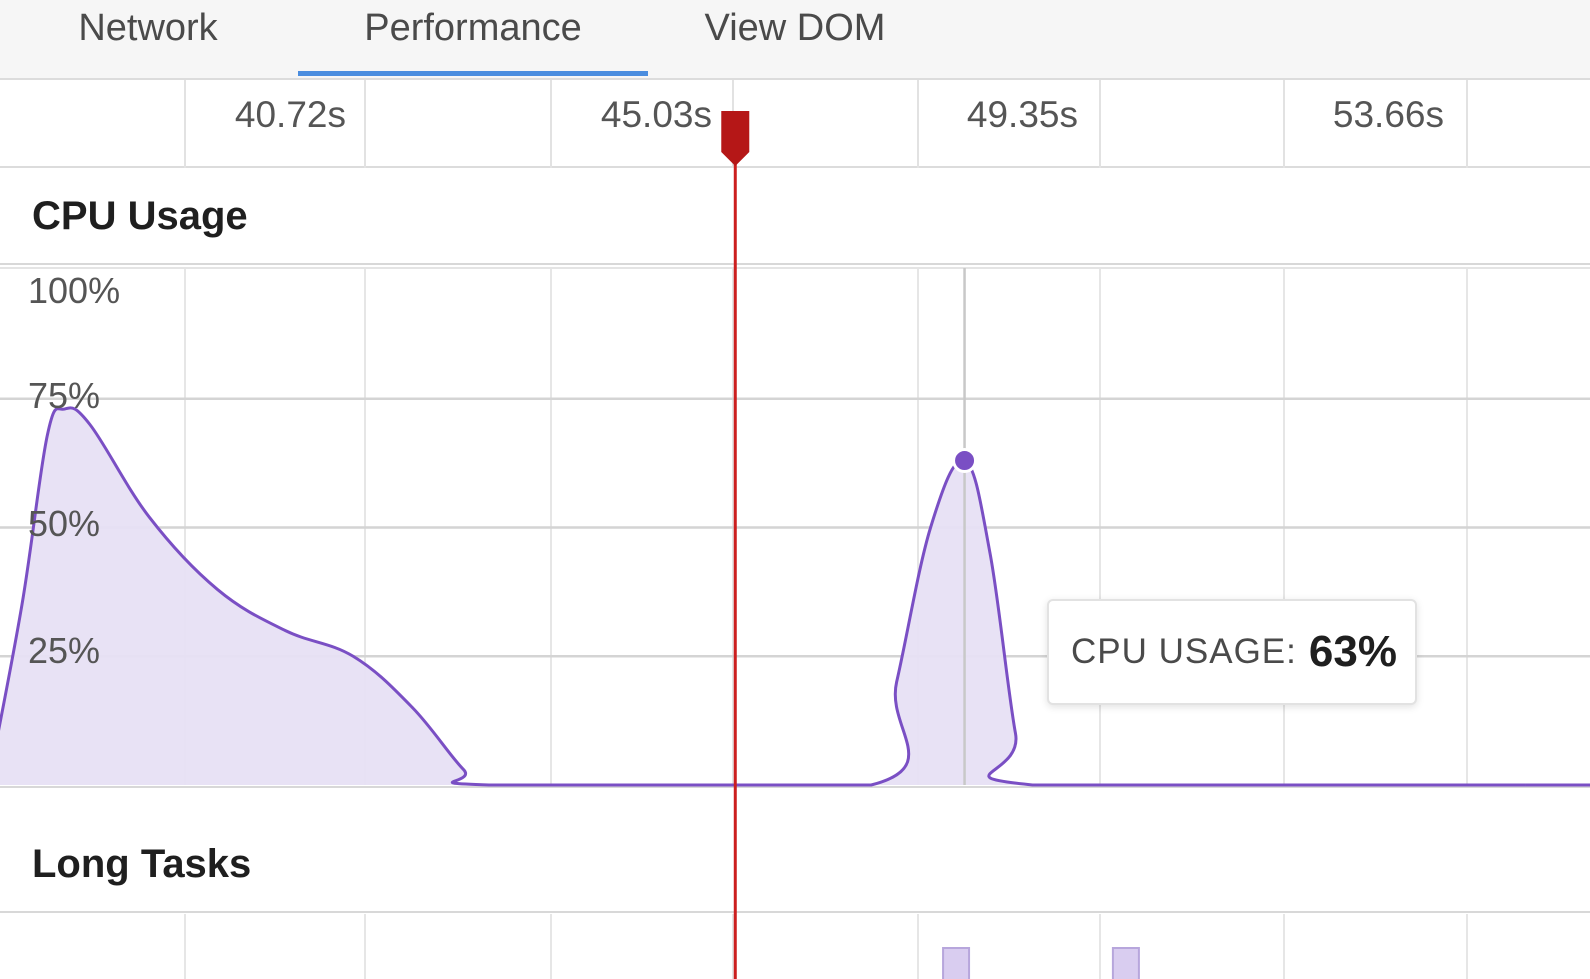  What do you see at coordinates (64, 650) in the screenshot?
I see `y-tick-label: 25%` at bounding box center [64, 650].